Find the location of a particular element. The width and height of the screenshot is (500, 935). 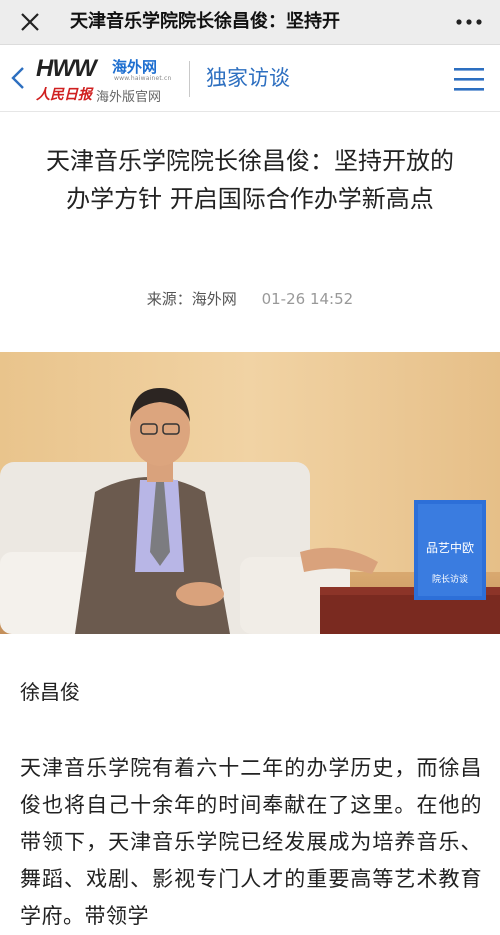

logo-hww-text: HWW is located at coordinates (66, 68).